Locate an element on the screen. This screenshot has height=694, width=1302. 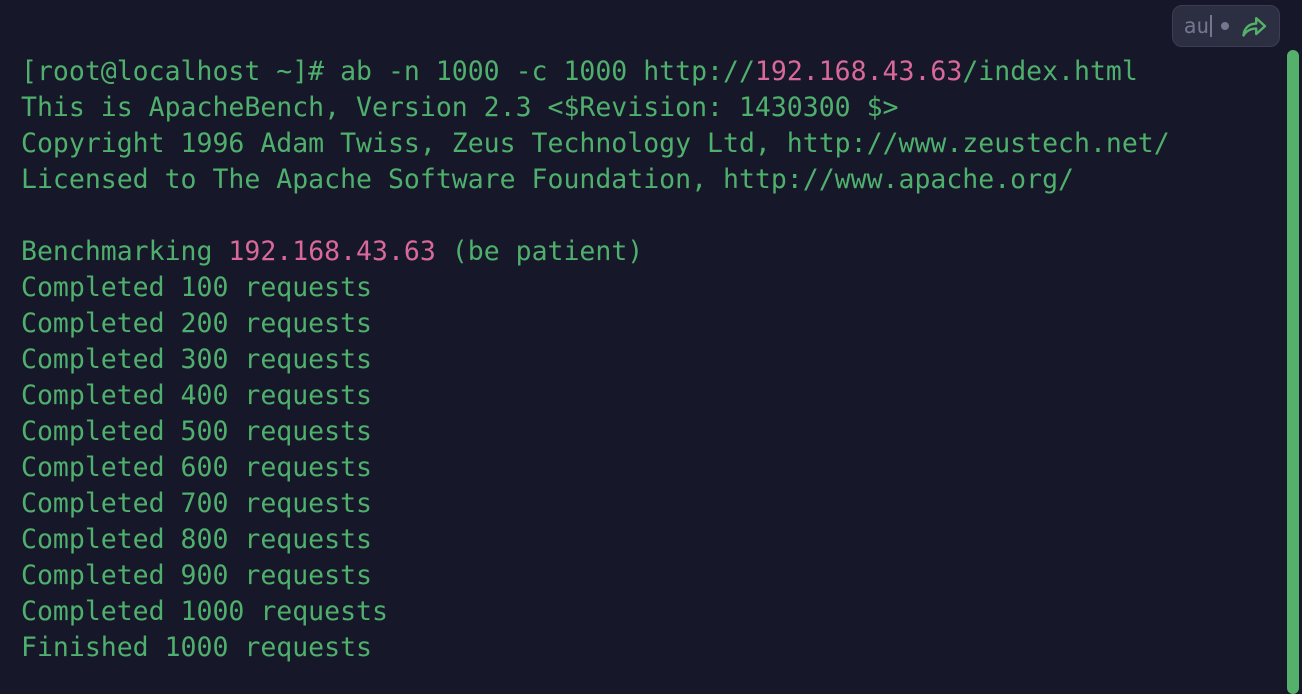
terminal-text: Completed 200 requests is located at coordinates (196, 323).